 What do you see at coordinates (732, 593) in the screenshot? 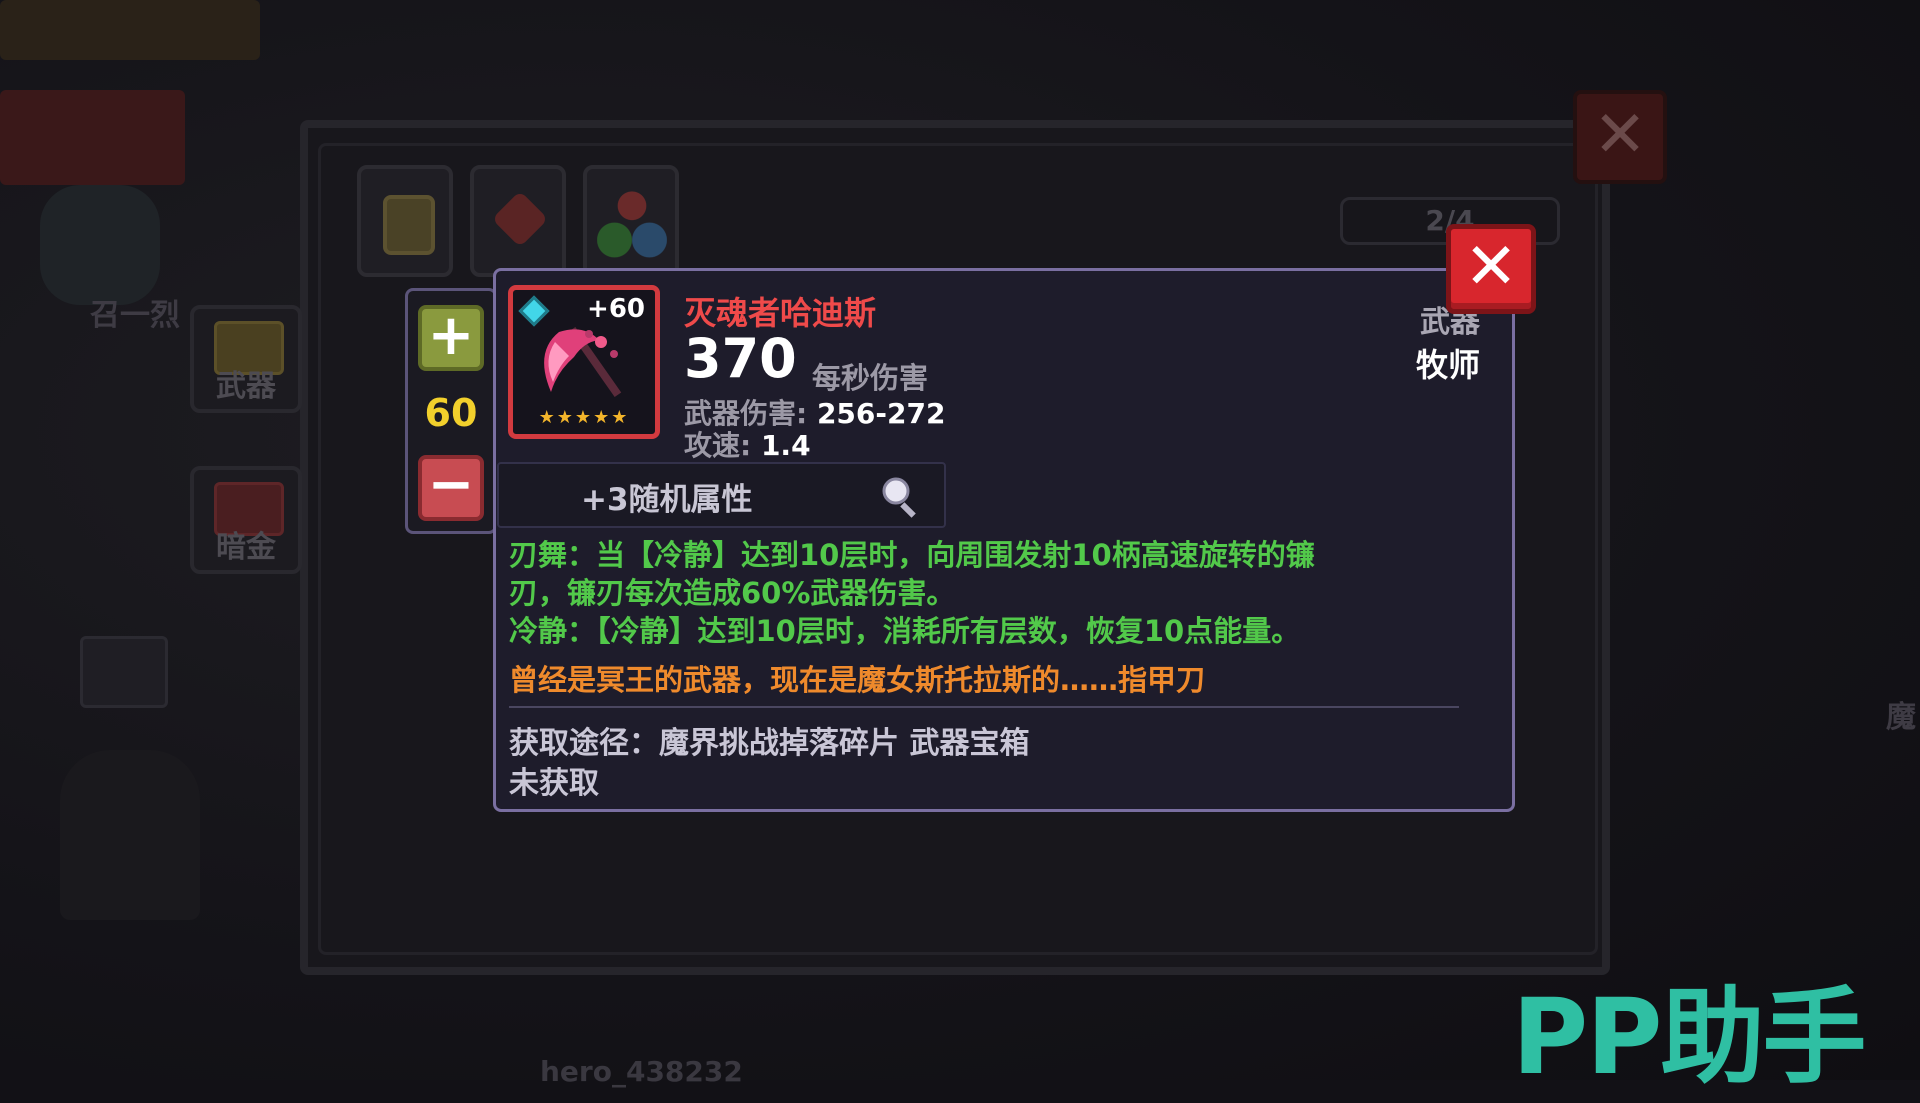
I see `skill-description-line-2: 刃，镰刃每次造成60%武器伤害。` at bounding box center [732, 593].